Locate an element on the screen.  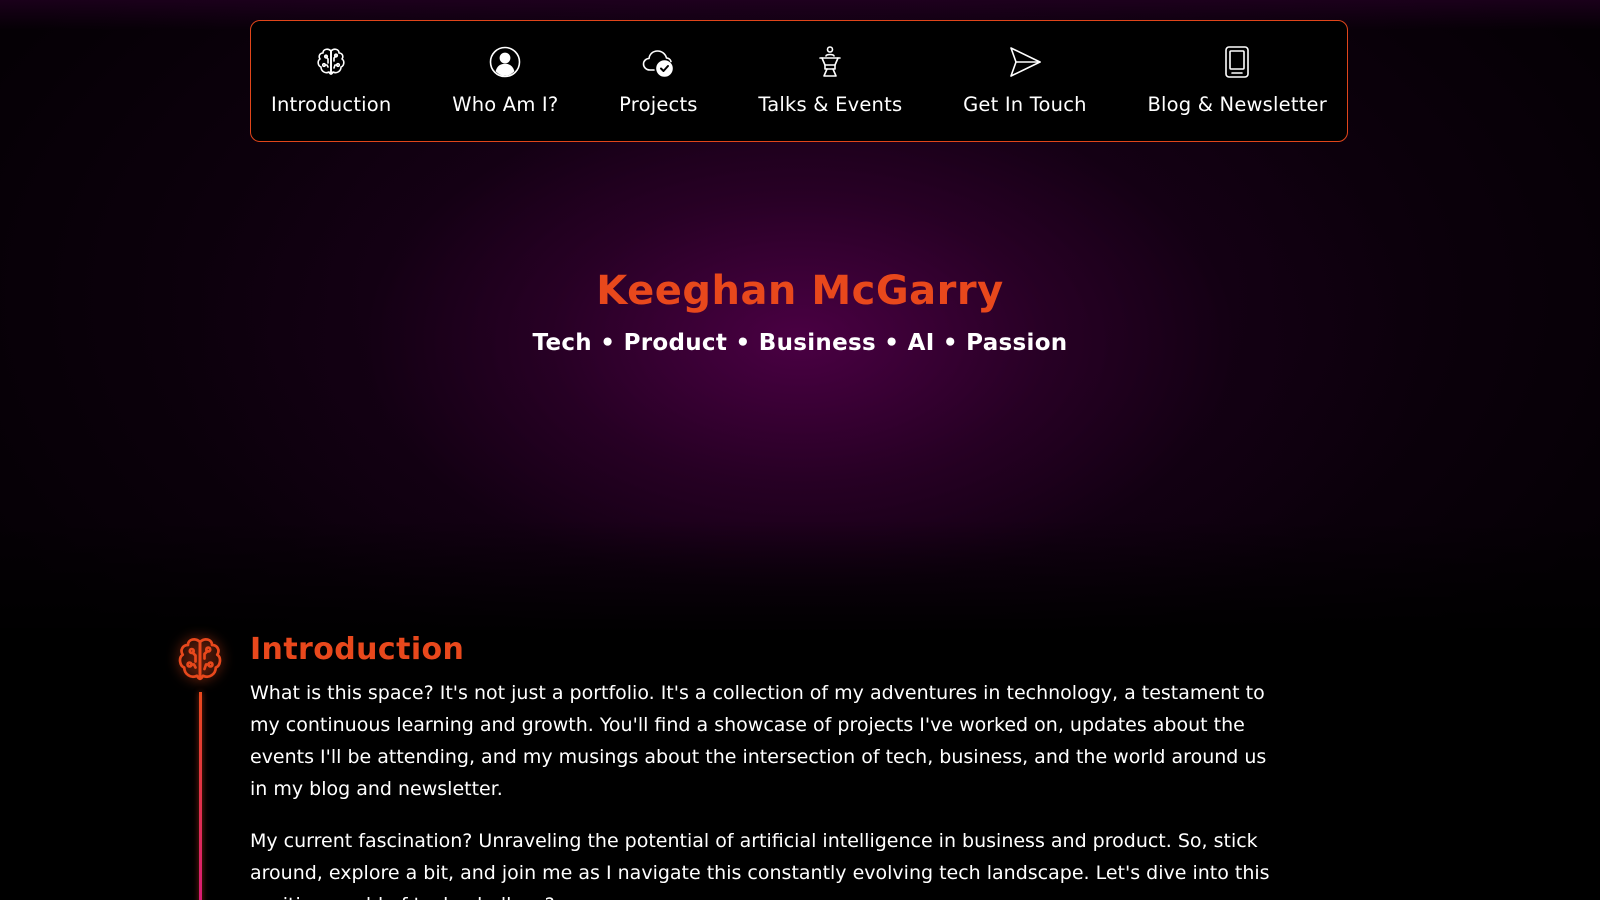
section-title-introduction: Introduction is located at coordinates (357, 649).